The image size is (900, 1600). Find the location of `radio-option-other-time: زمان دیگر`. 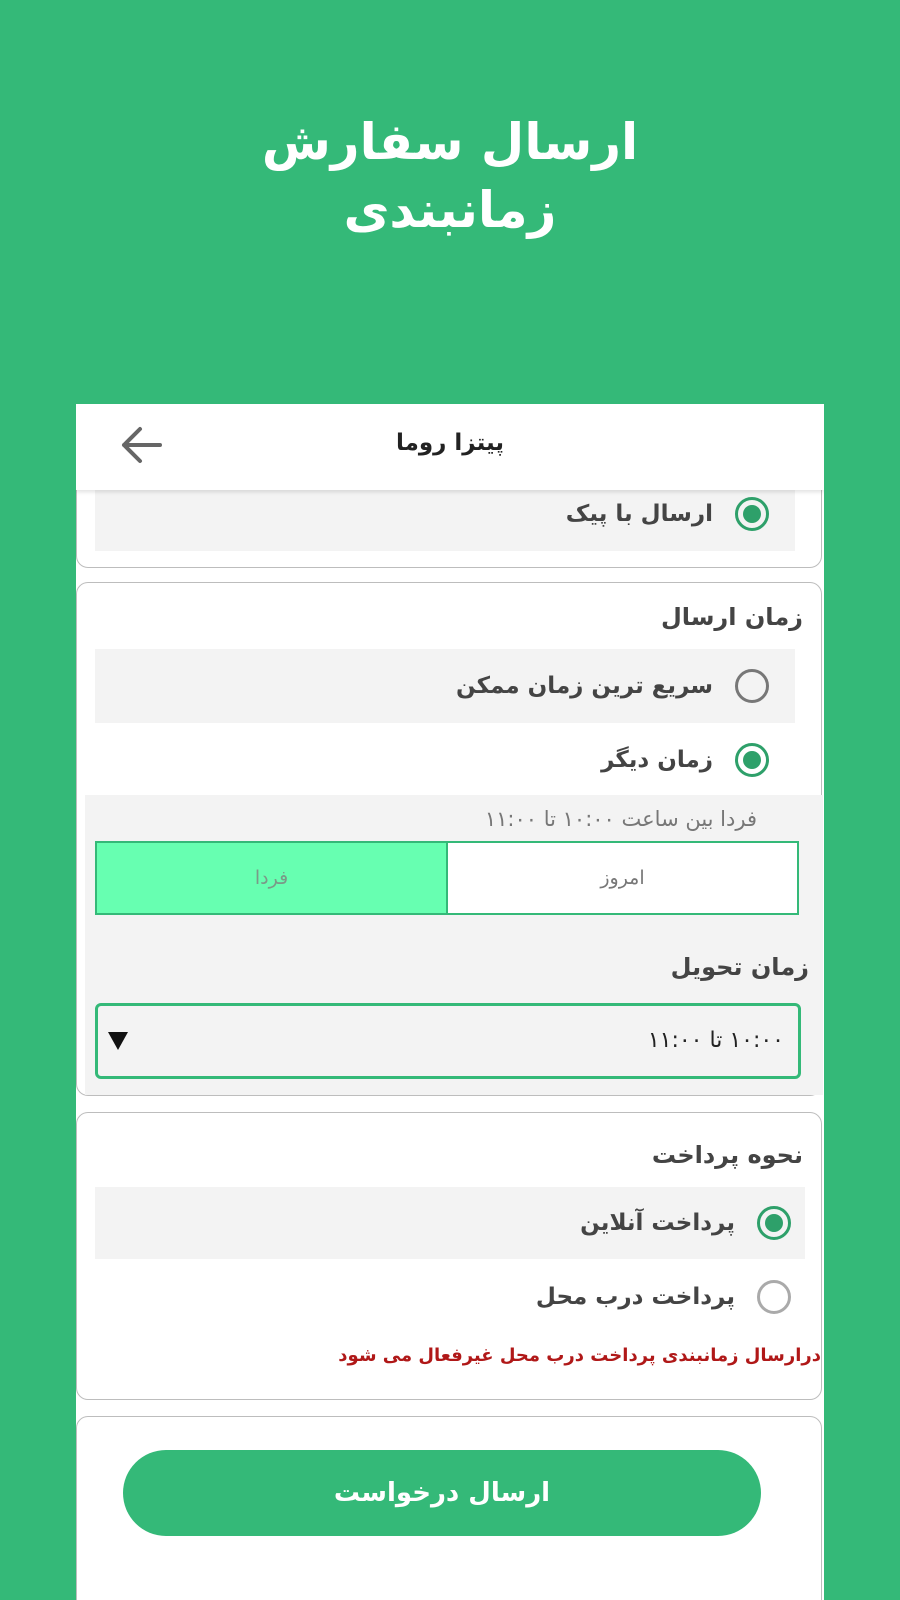

radio-option-other-time: زمان دیگر is located at coordinates (445, 760).